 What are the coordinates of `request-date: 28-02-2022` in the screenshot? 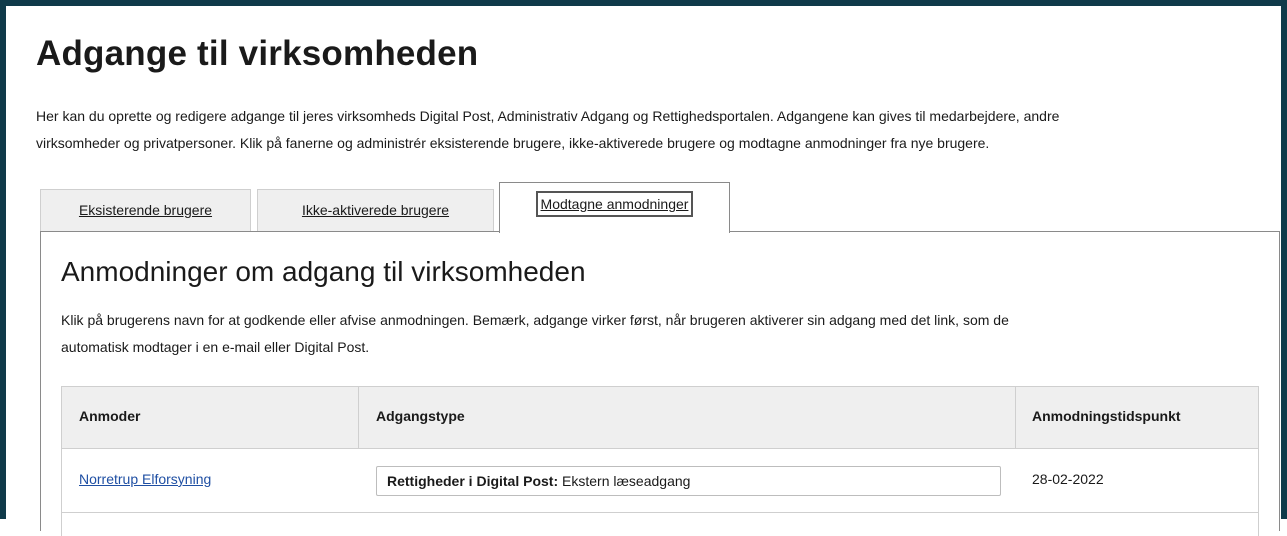 It's located at (1068, 479).